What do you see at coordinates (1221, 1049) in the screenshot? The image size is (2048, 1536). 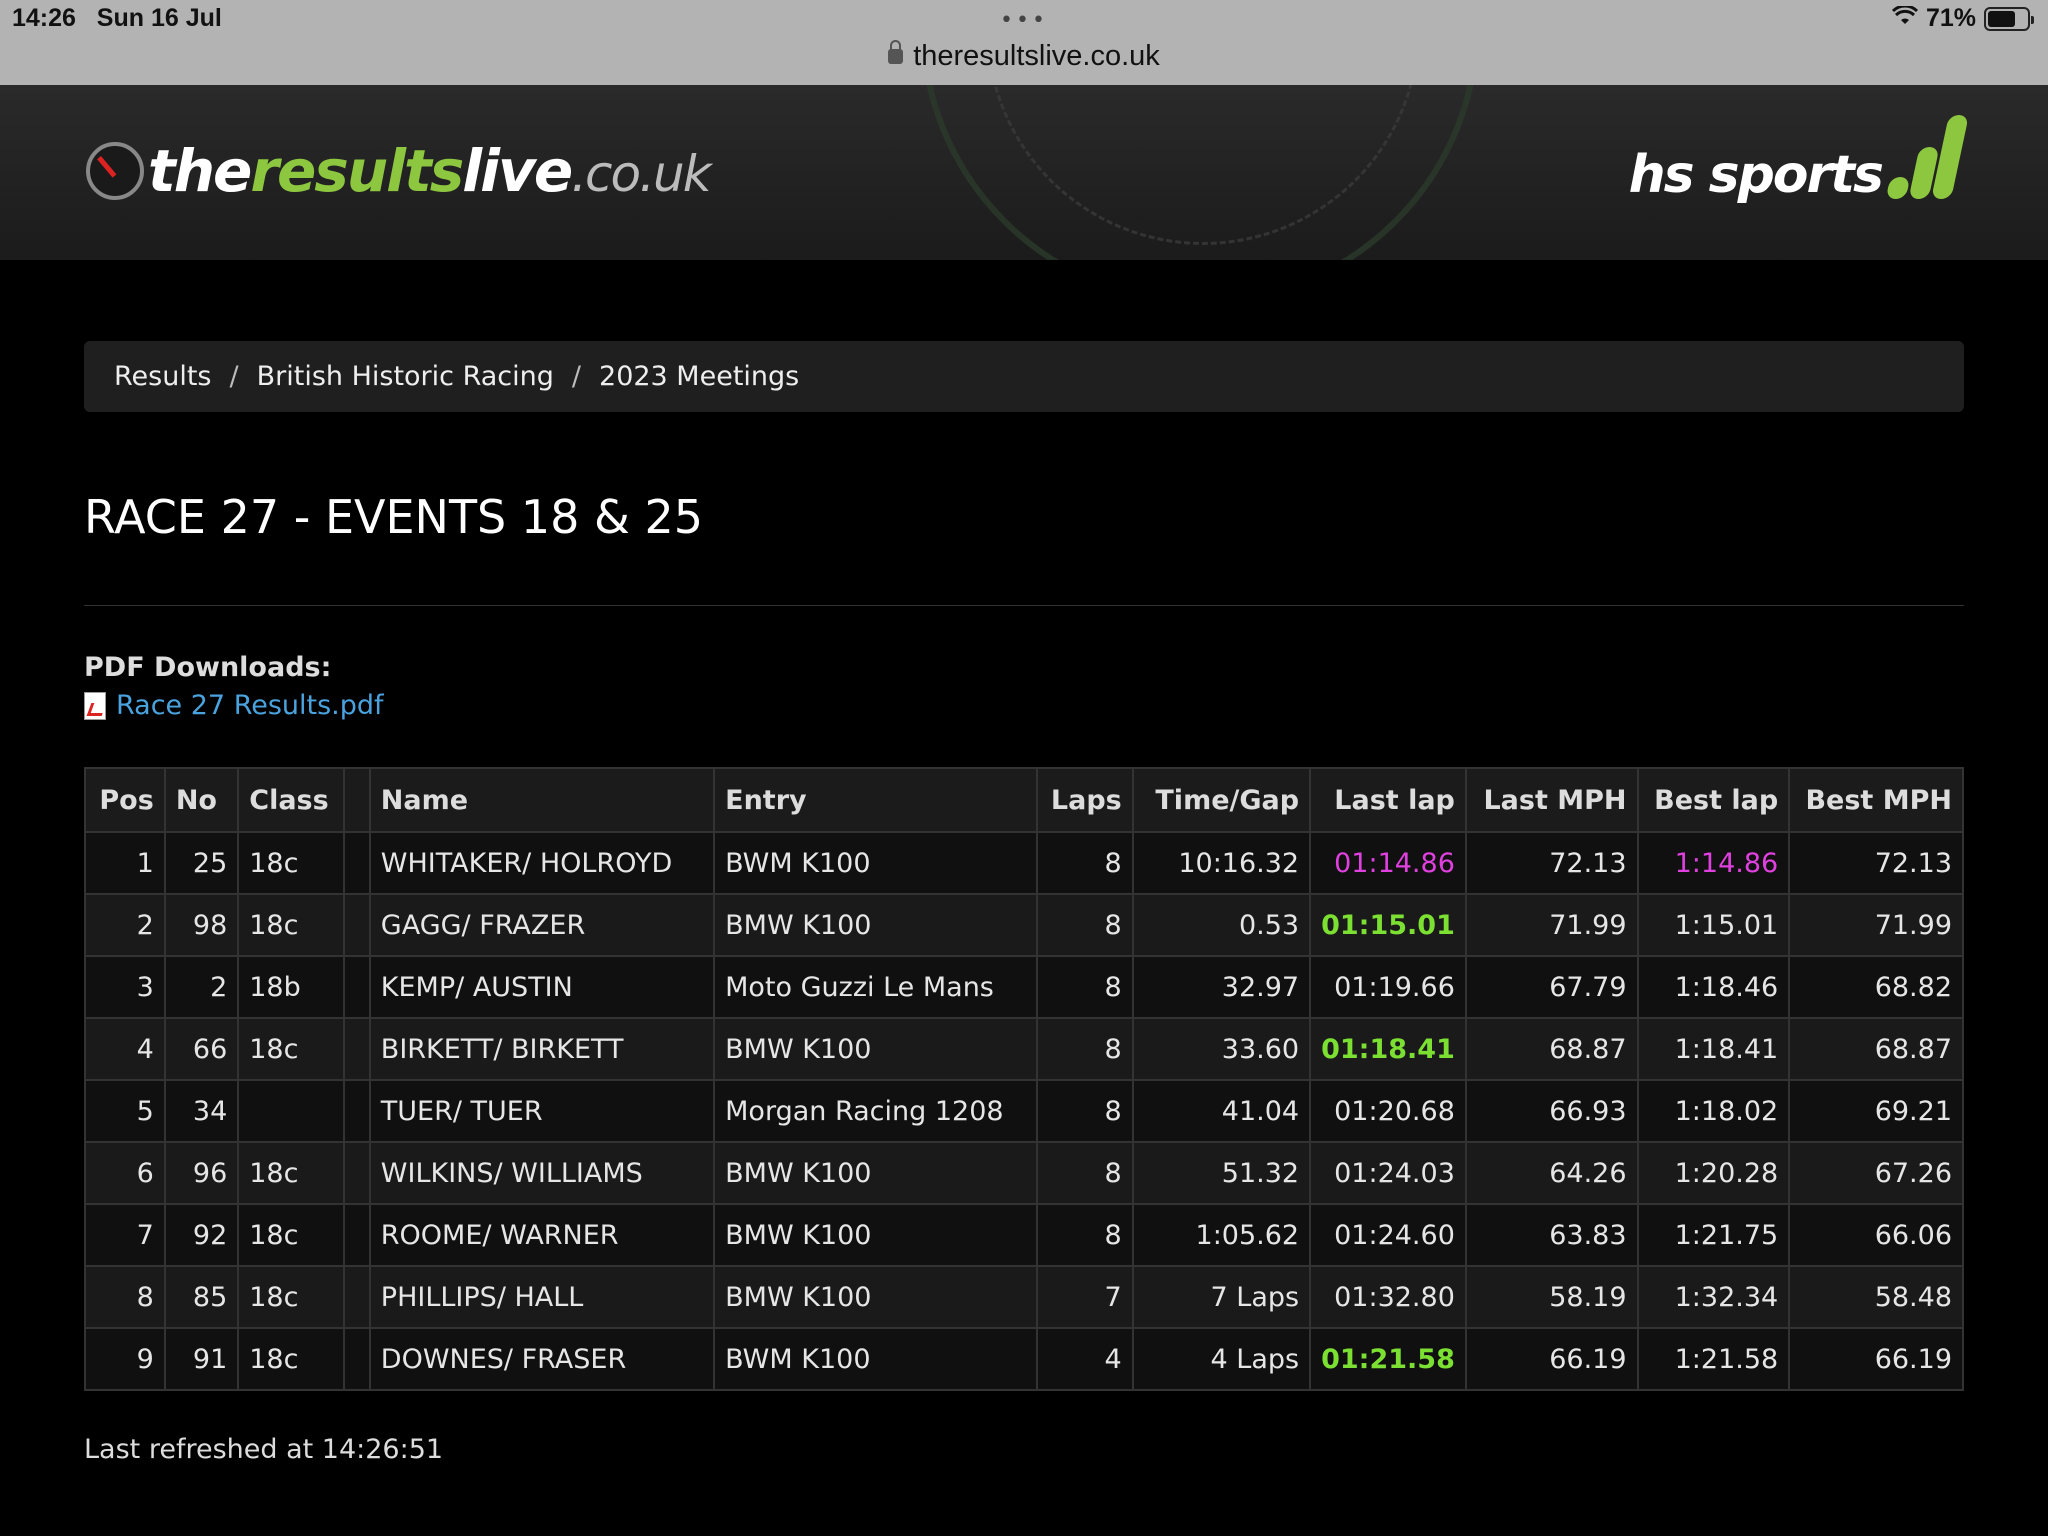 I see `cell-time-gap: 33.60` at bounding box center [1221, 1049].